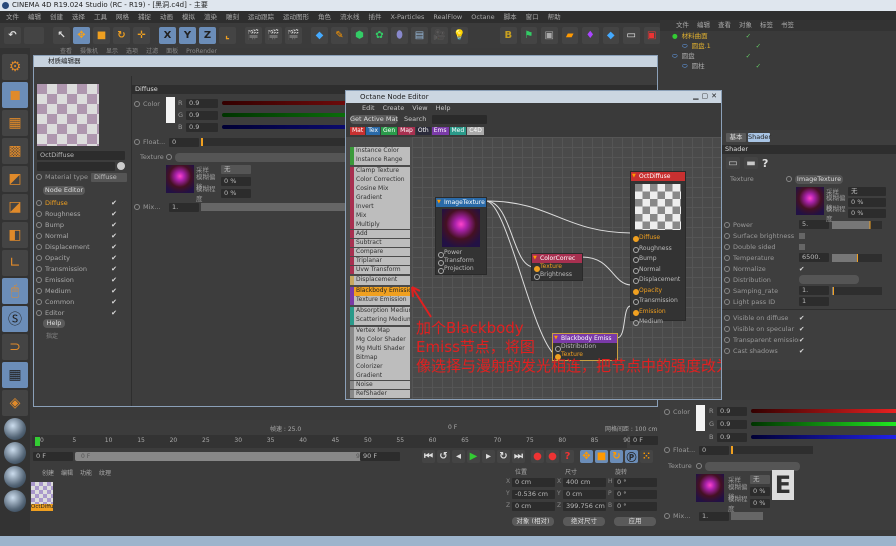 This screenshot has height=546, width=896. What do you see at coordinates (100, 17) in the screenshot?
I see `menu-item: 工具` at bounding box center [100, 17].